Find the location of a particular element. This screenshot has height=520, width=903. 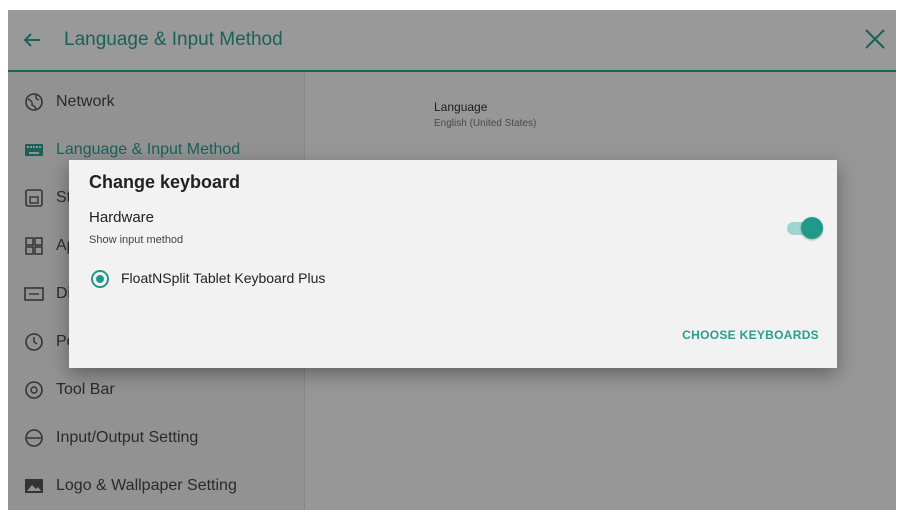

choose-keyboards-button: CHOOSE KEYBOARDS is located at coordinates (750, 335).